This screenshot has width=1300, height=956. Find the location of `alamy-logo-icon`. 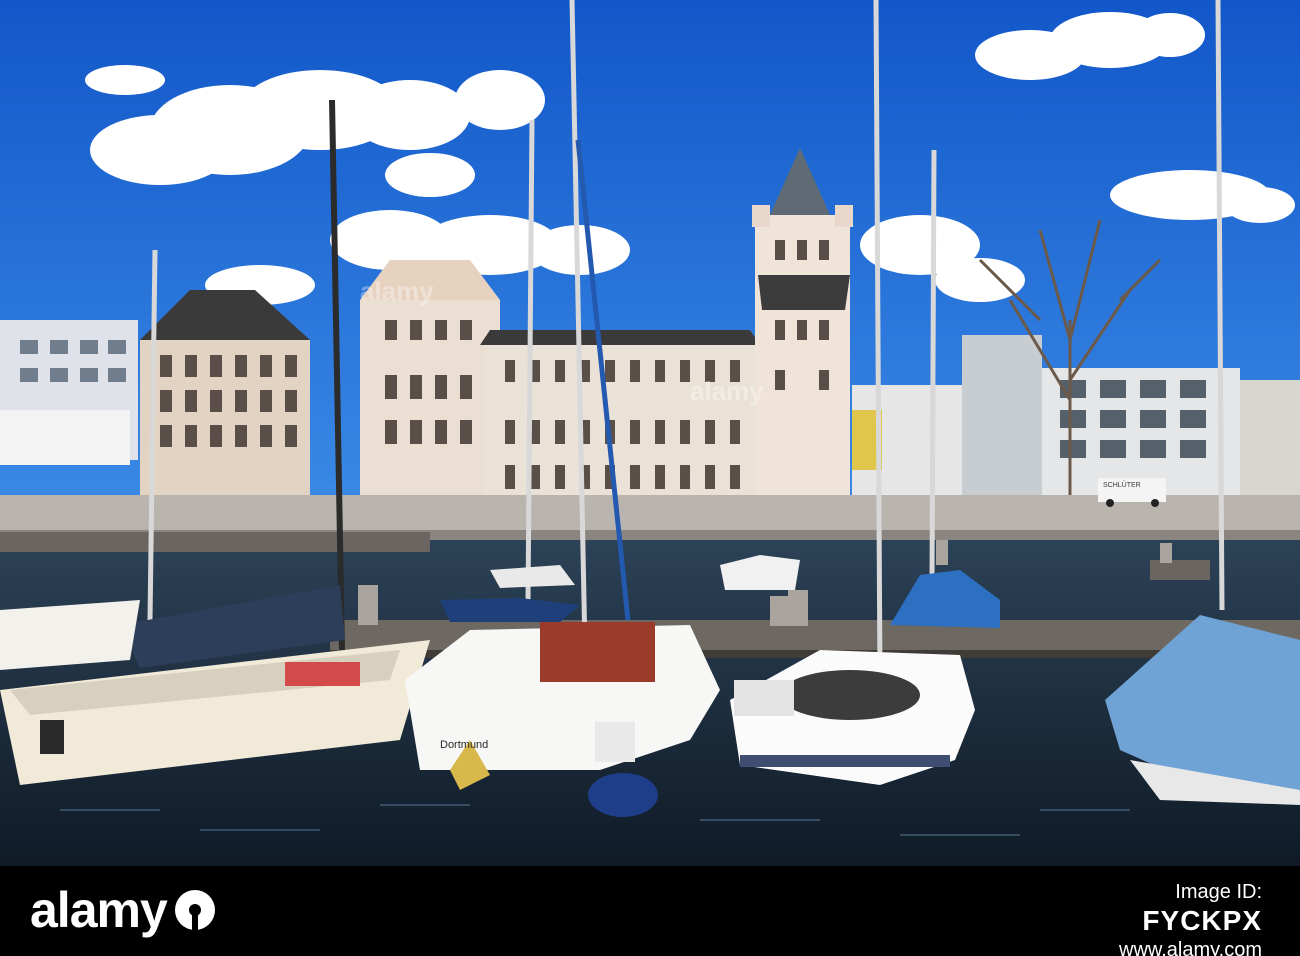

alamy-logo-icon is located at coordinates (194, 910).